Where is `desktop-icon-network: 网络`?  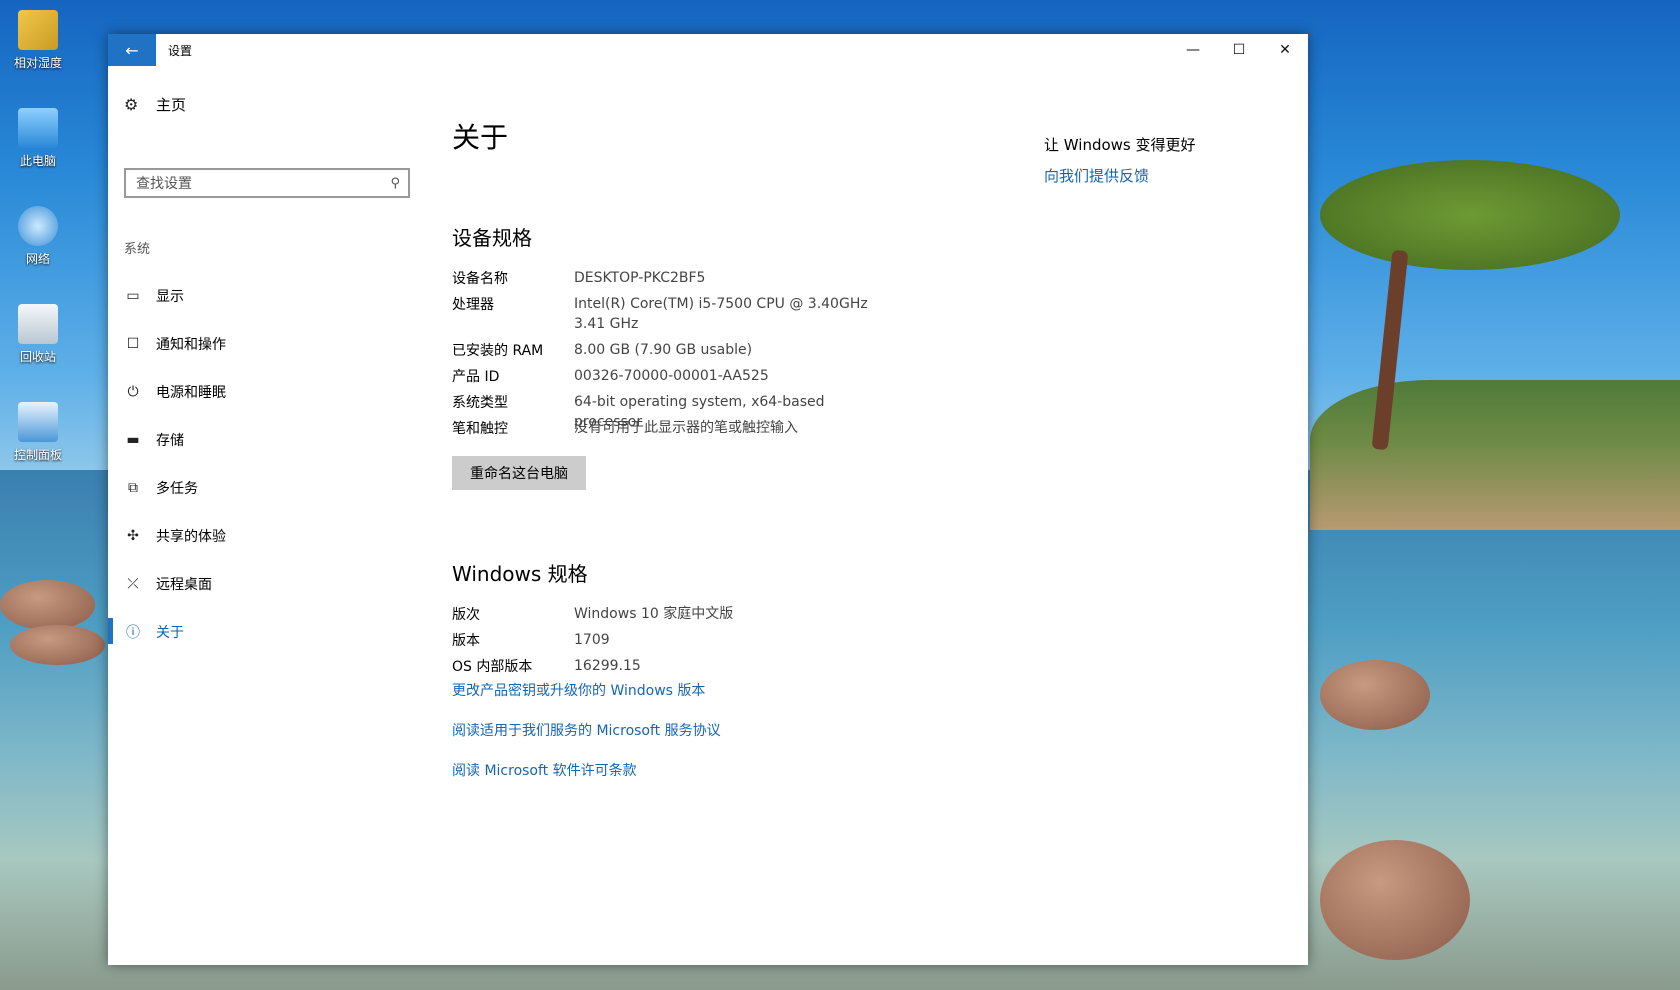 desktop-icon-network: 网络 is located at coordinates (38, 236).